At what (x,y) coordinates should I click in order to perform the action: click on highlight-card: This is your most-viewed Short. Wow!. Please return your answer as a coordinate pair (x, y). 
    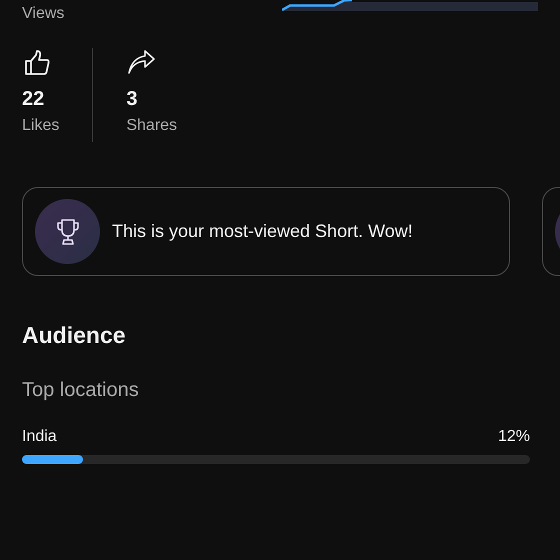
    Looking at the image, I should click on (266, 231).